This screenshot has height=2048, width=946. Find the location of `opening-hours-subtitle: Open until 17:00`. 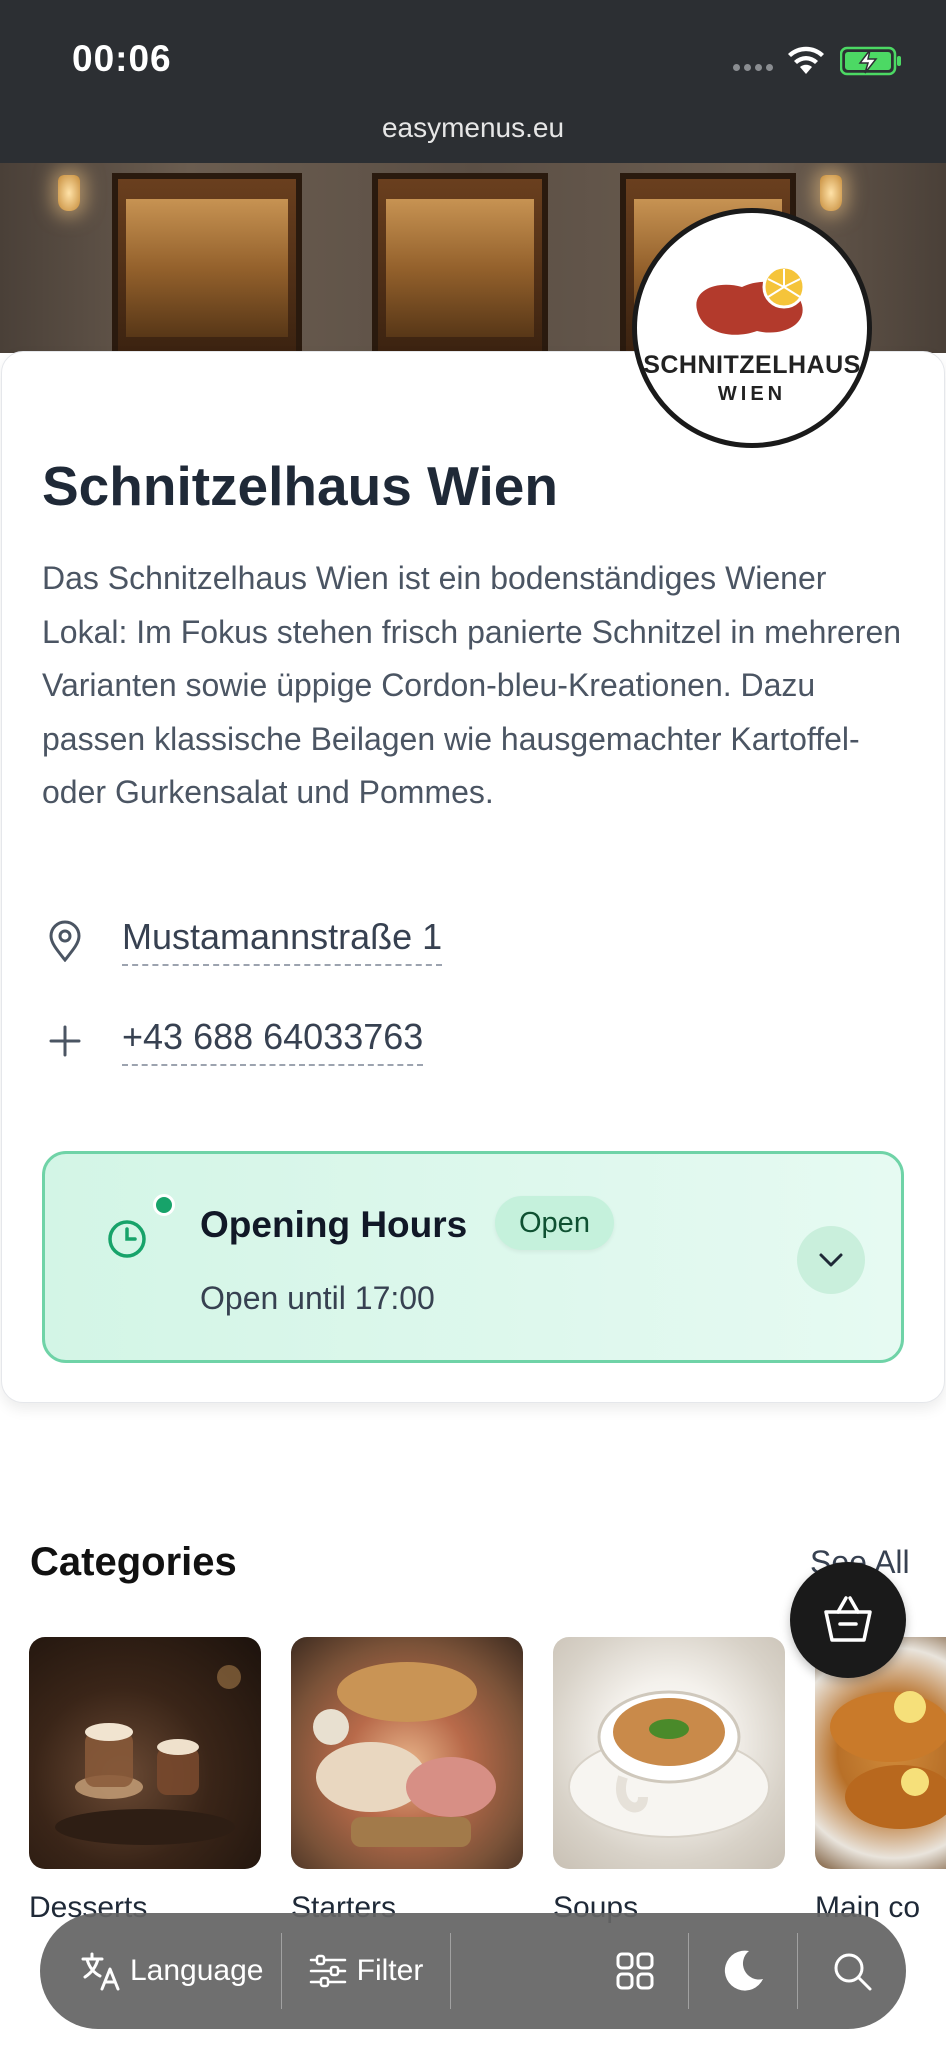

opening-hours-subtitle: Open until 17:00 is located at coordinates (317, 1298).